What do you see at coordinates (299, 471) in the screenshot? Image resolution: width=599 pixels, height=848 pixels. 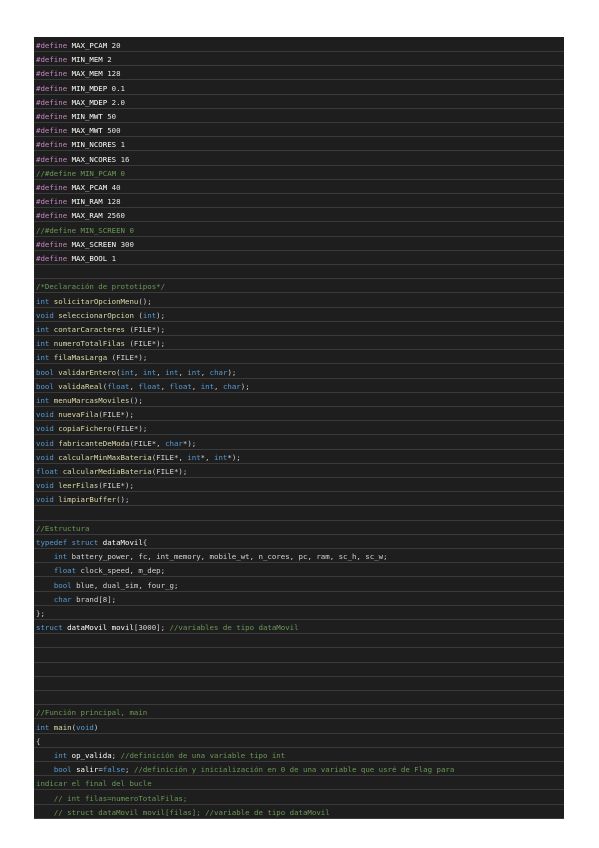 I see `code-line: float calcularMediaBateria(FILE*);` at bounding box center [299, 471].